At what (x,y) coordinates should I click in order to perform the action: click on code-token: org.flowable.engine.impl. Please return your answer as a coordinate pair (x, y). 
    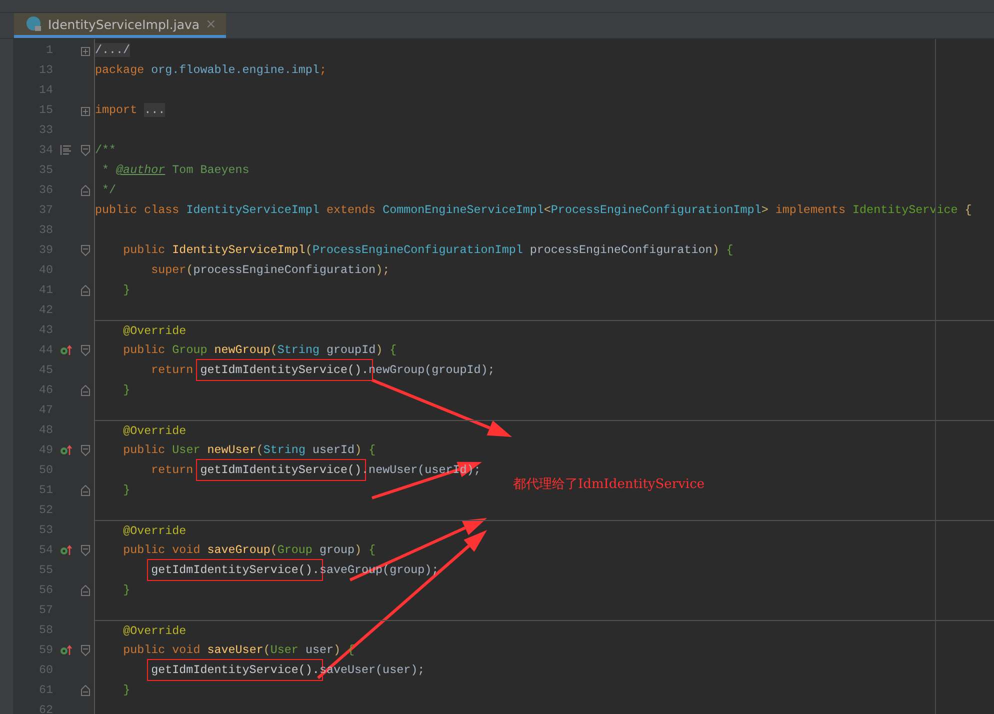
    Looking at the image, I should click on (235, 70).